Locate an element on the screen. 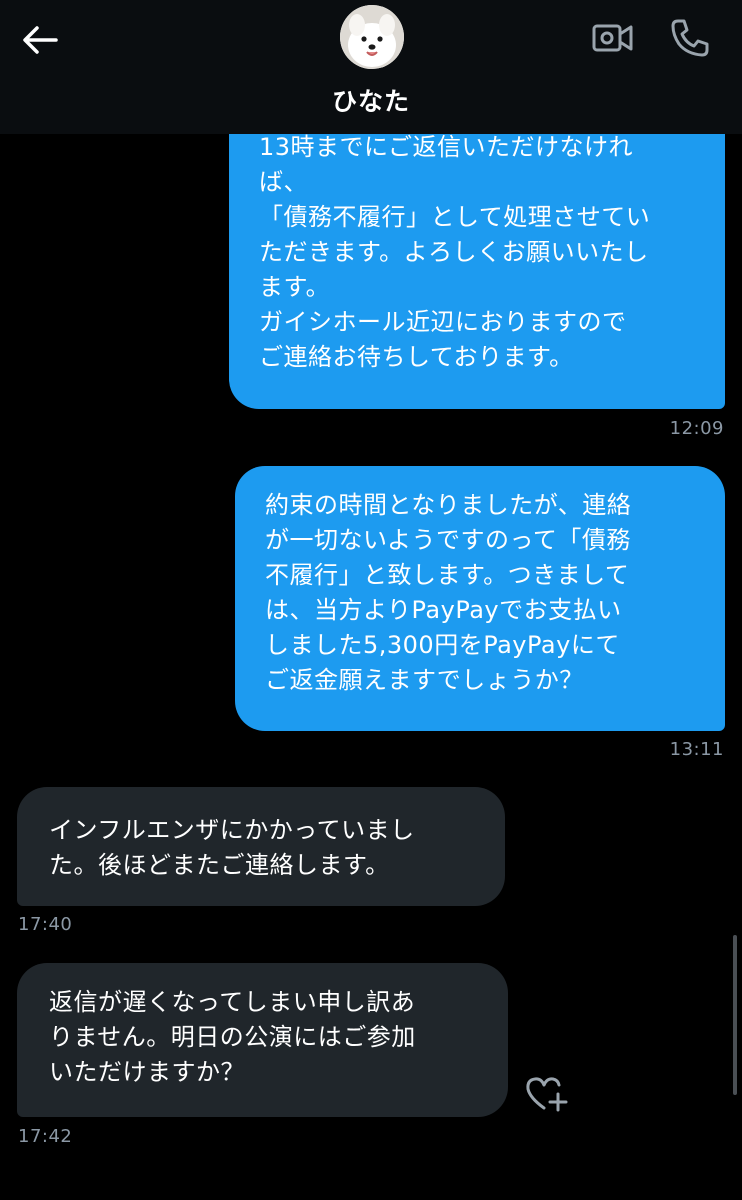  message-line: インフルエンザにかかっていまし is located at coordinates (232, 830).